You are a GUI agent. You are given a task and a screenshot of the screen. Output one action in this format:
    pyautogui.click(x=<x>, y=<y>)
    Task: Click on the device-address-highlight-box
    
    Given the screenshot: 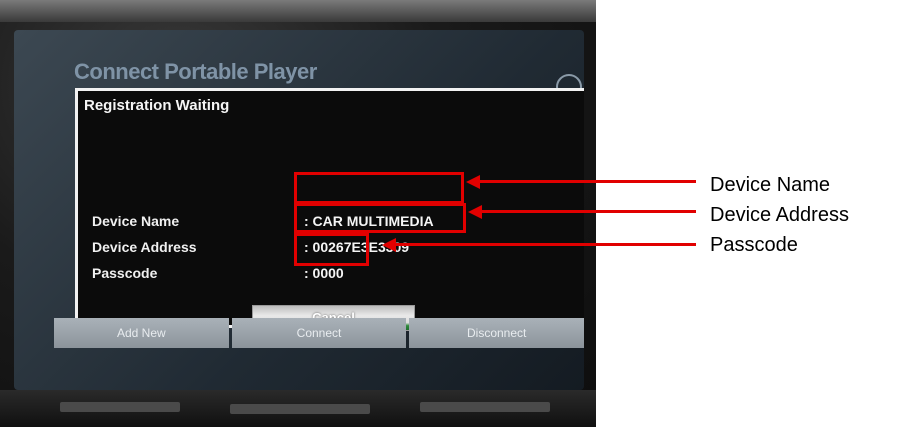 What is the action you would take?
    pyautogui.click(x=380, y=218)
    